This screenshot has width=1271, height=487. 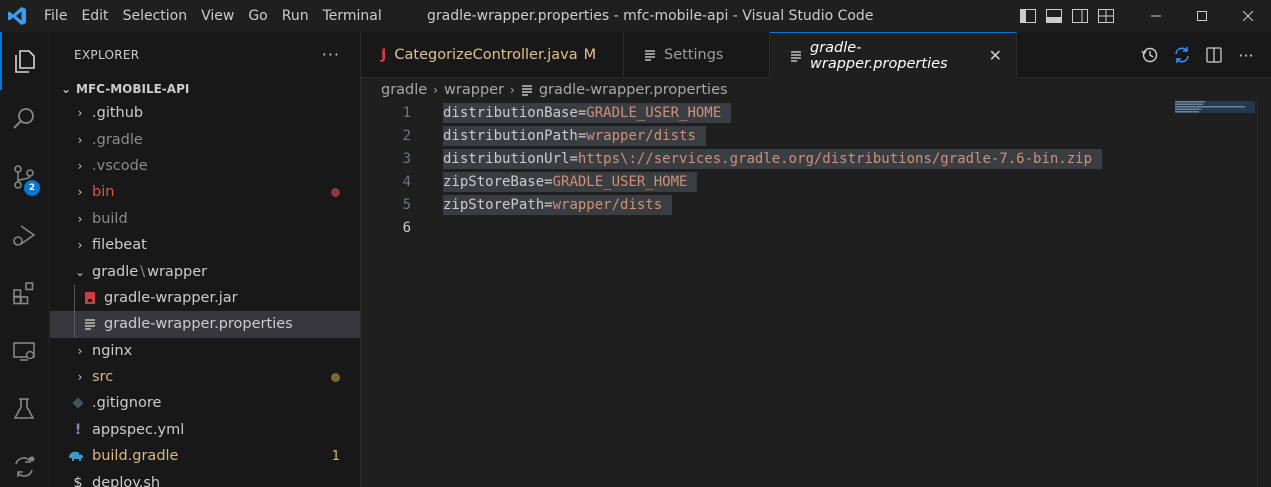 What do you see at coordinates (816, 112) in the screenshot?
I see `code-line: 1 distributionBase=GRADLE_USER_HOME` at bounding box center [816, 112].